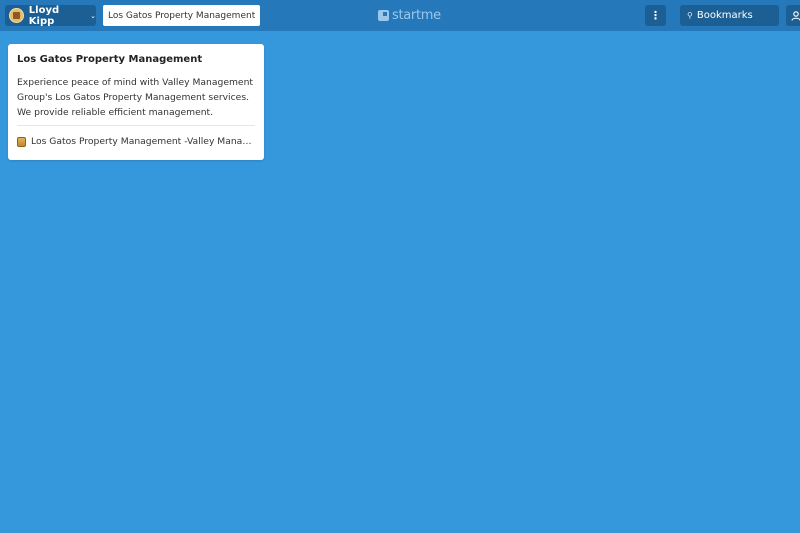 This screenshot has width=800, height=533. I want to click on vertical-dots-icon: ⋮, so click(655, 15).